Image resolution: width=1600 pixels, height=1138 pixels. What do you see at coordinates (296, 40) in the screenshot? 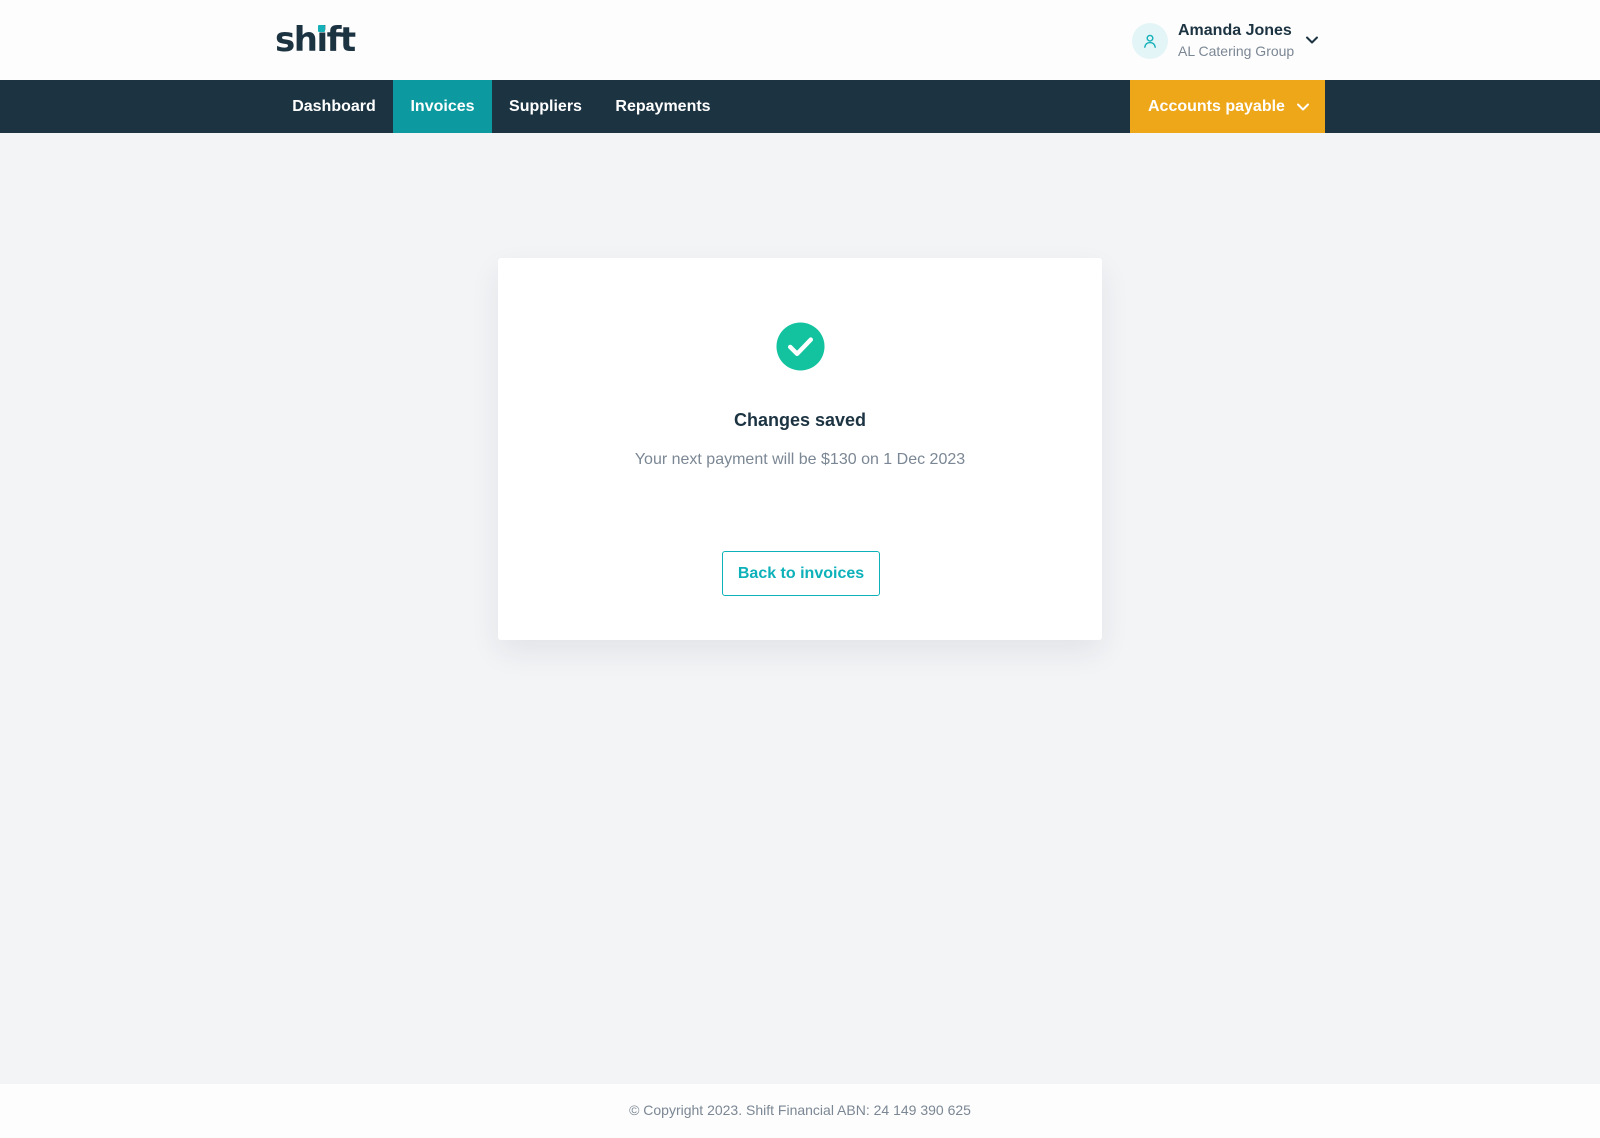
I see `logo-text-start: sh` at bounding box center [296, 40].